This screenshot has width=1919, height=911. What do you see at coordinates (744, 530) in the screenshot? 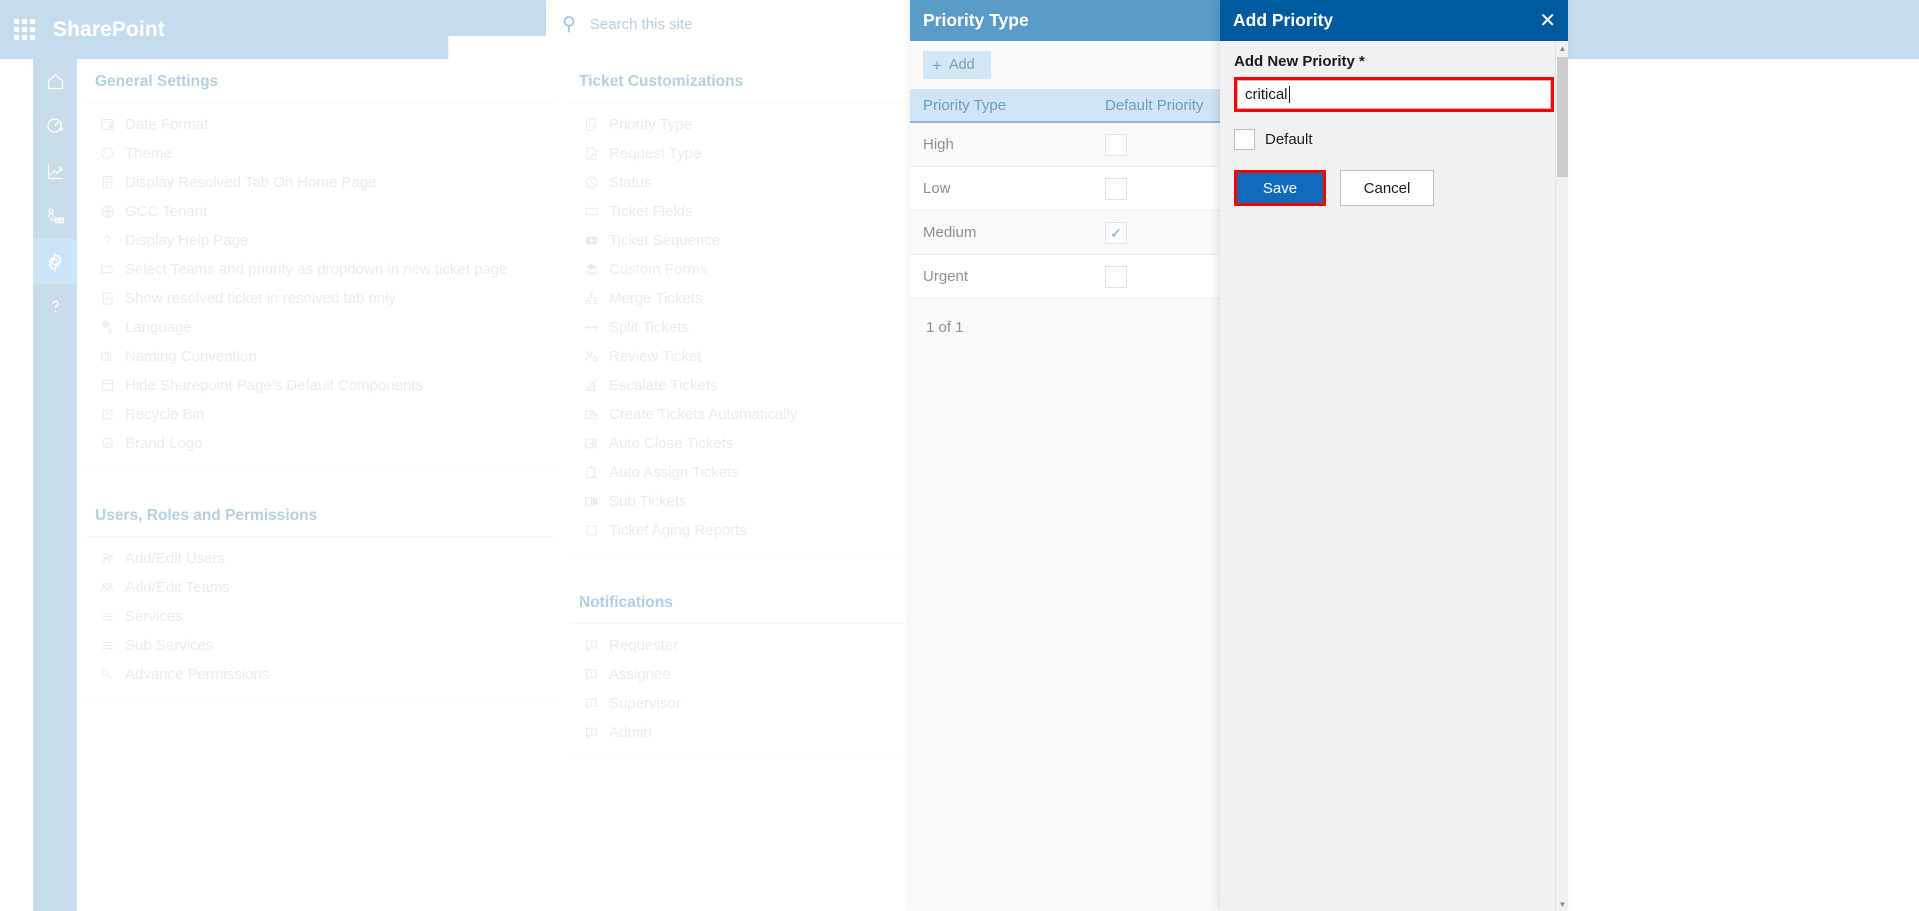
I see `setting-ticket-aging-reports: Ticket Aging Reports` at bounding box center [744, 530].